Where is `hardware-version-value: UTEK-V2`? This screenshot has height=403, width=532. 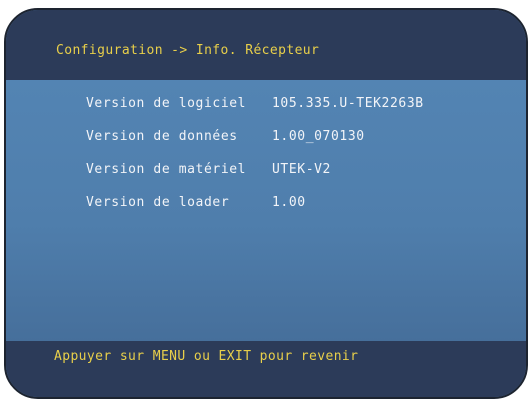 hardware-version-value: UTEK-V2 is located at coordinates (301, 169).